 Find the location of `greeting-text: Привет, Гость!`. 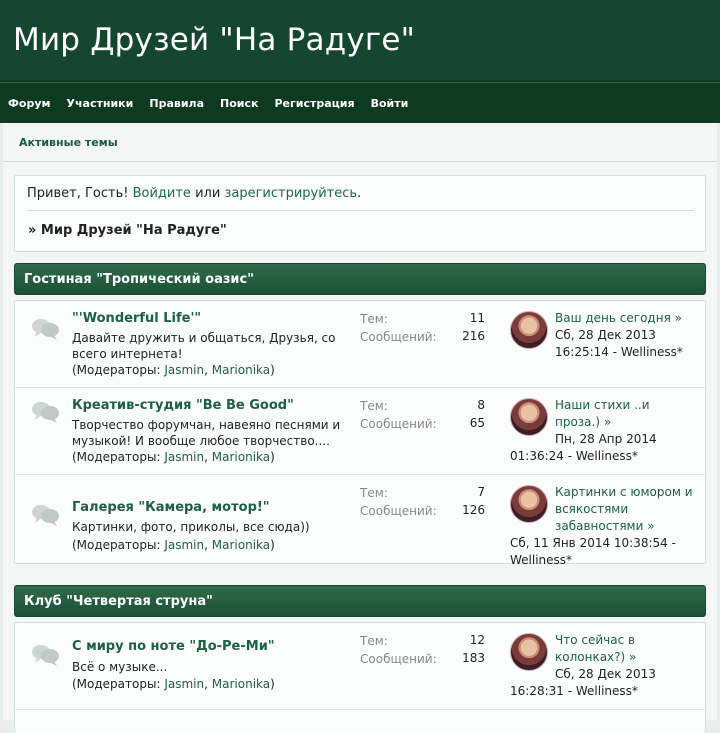

greeting-text: Привет, Гость! is located at coordinates (78, 193).